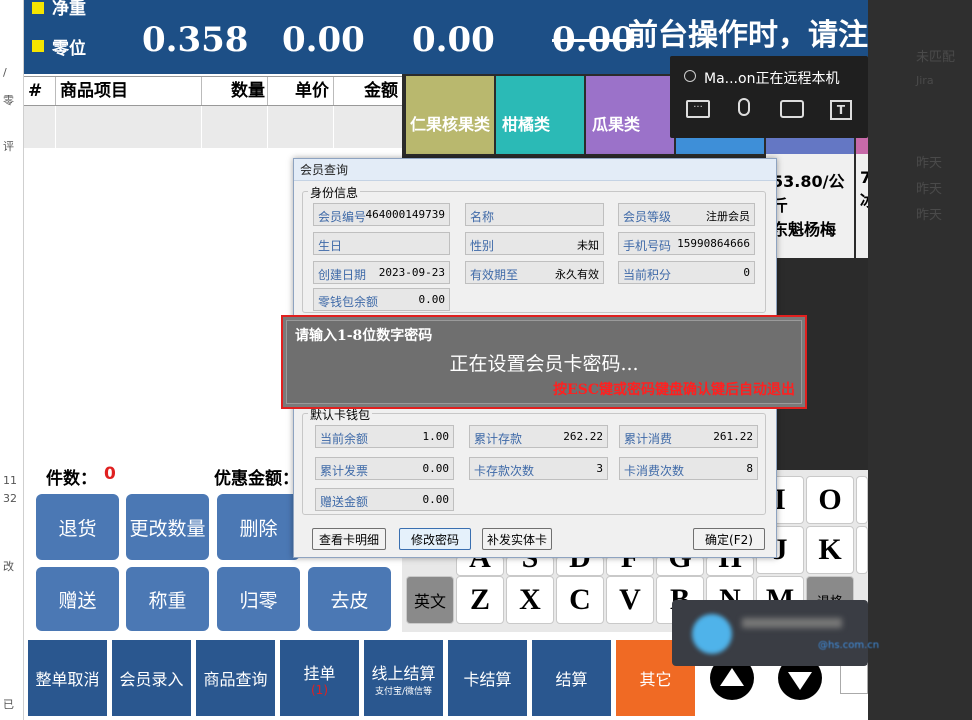  I want to click on bg-text: 11, so click(10, 480).